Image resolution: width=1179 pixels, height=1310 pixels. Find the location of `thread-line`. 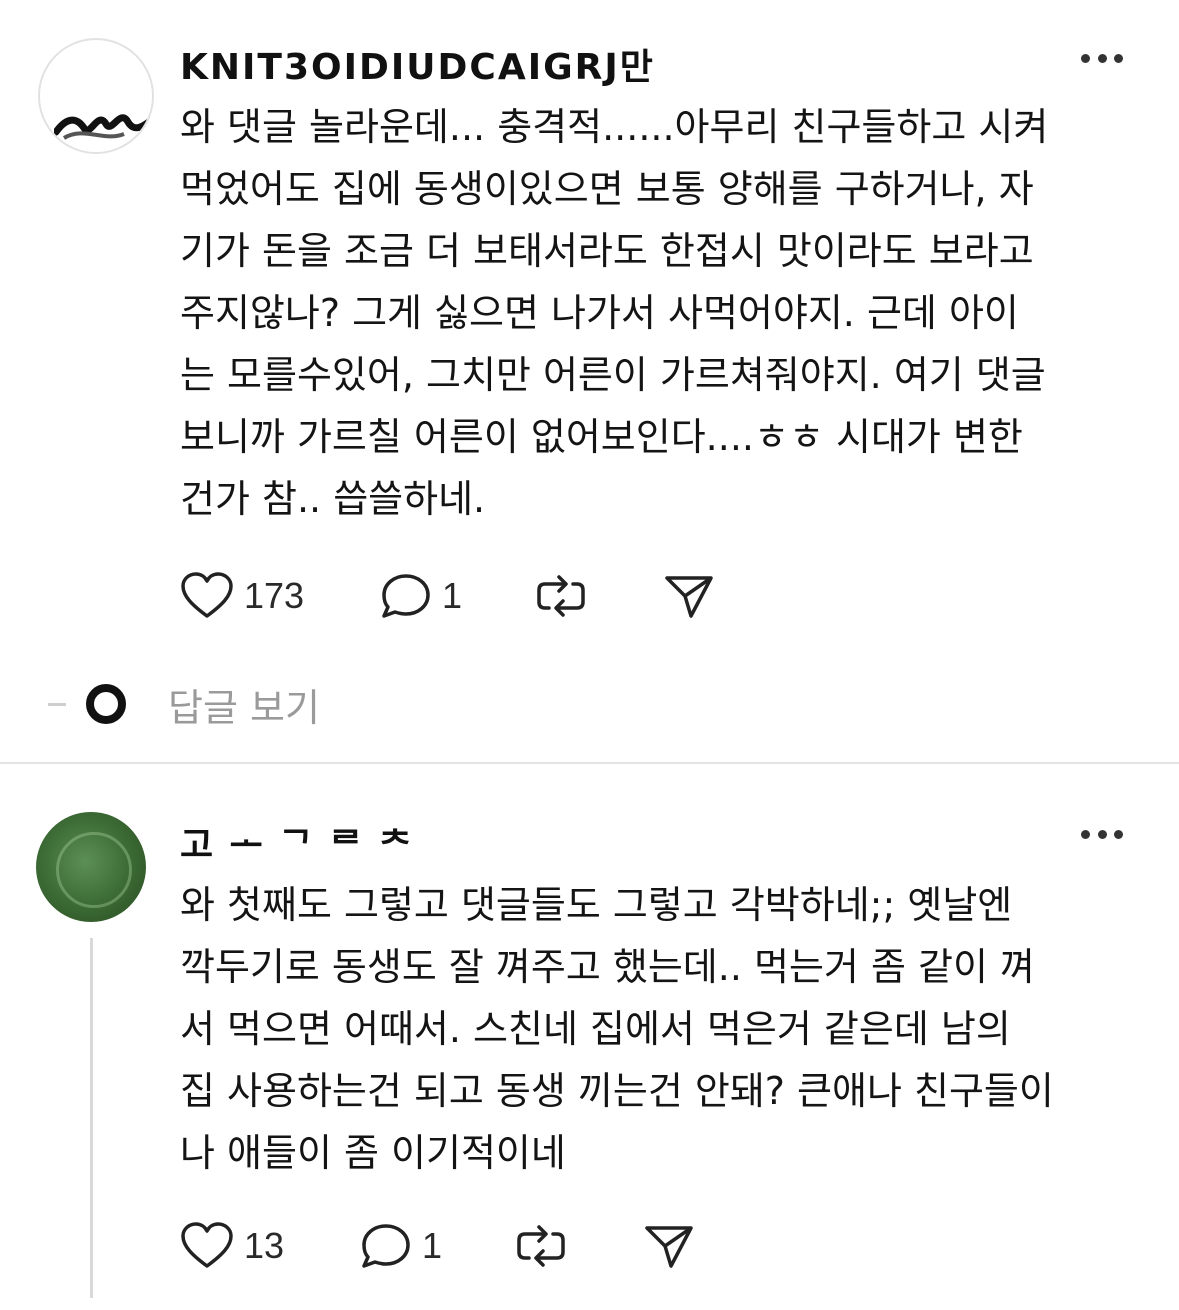

thread-line is located at coordinates (91, 1118).